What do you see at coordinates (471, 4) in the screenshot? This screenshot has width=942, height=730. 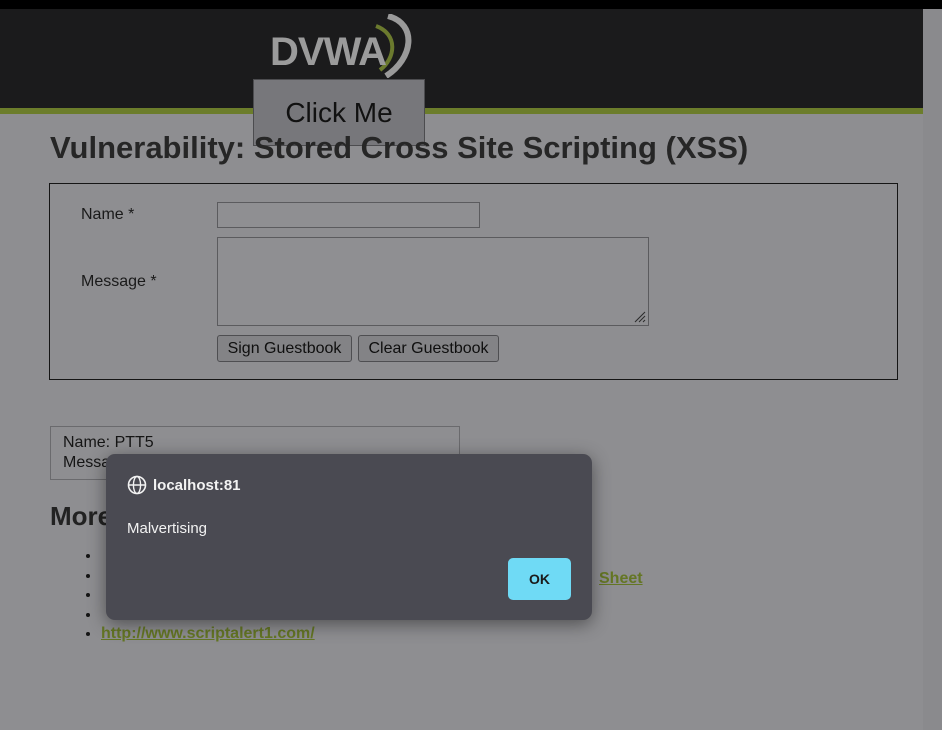 I see `browser-top-edge` at bounding box center [471, 4].